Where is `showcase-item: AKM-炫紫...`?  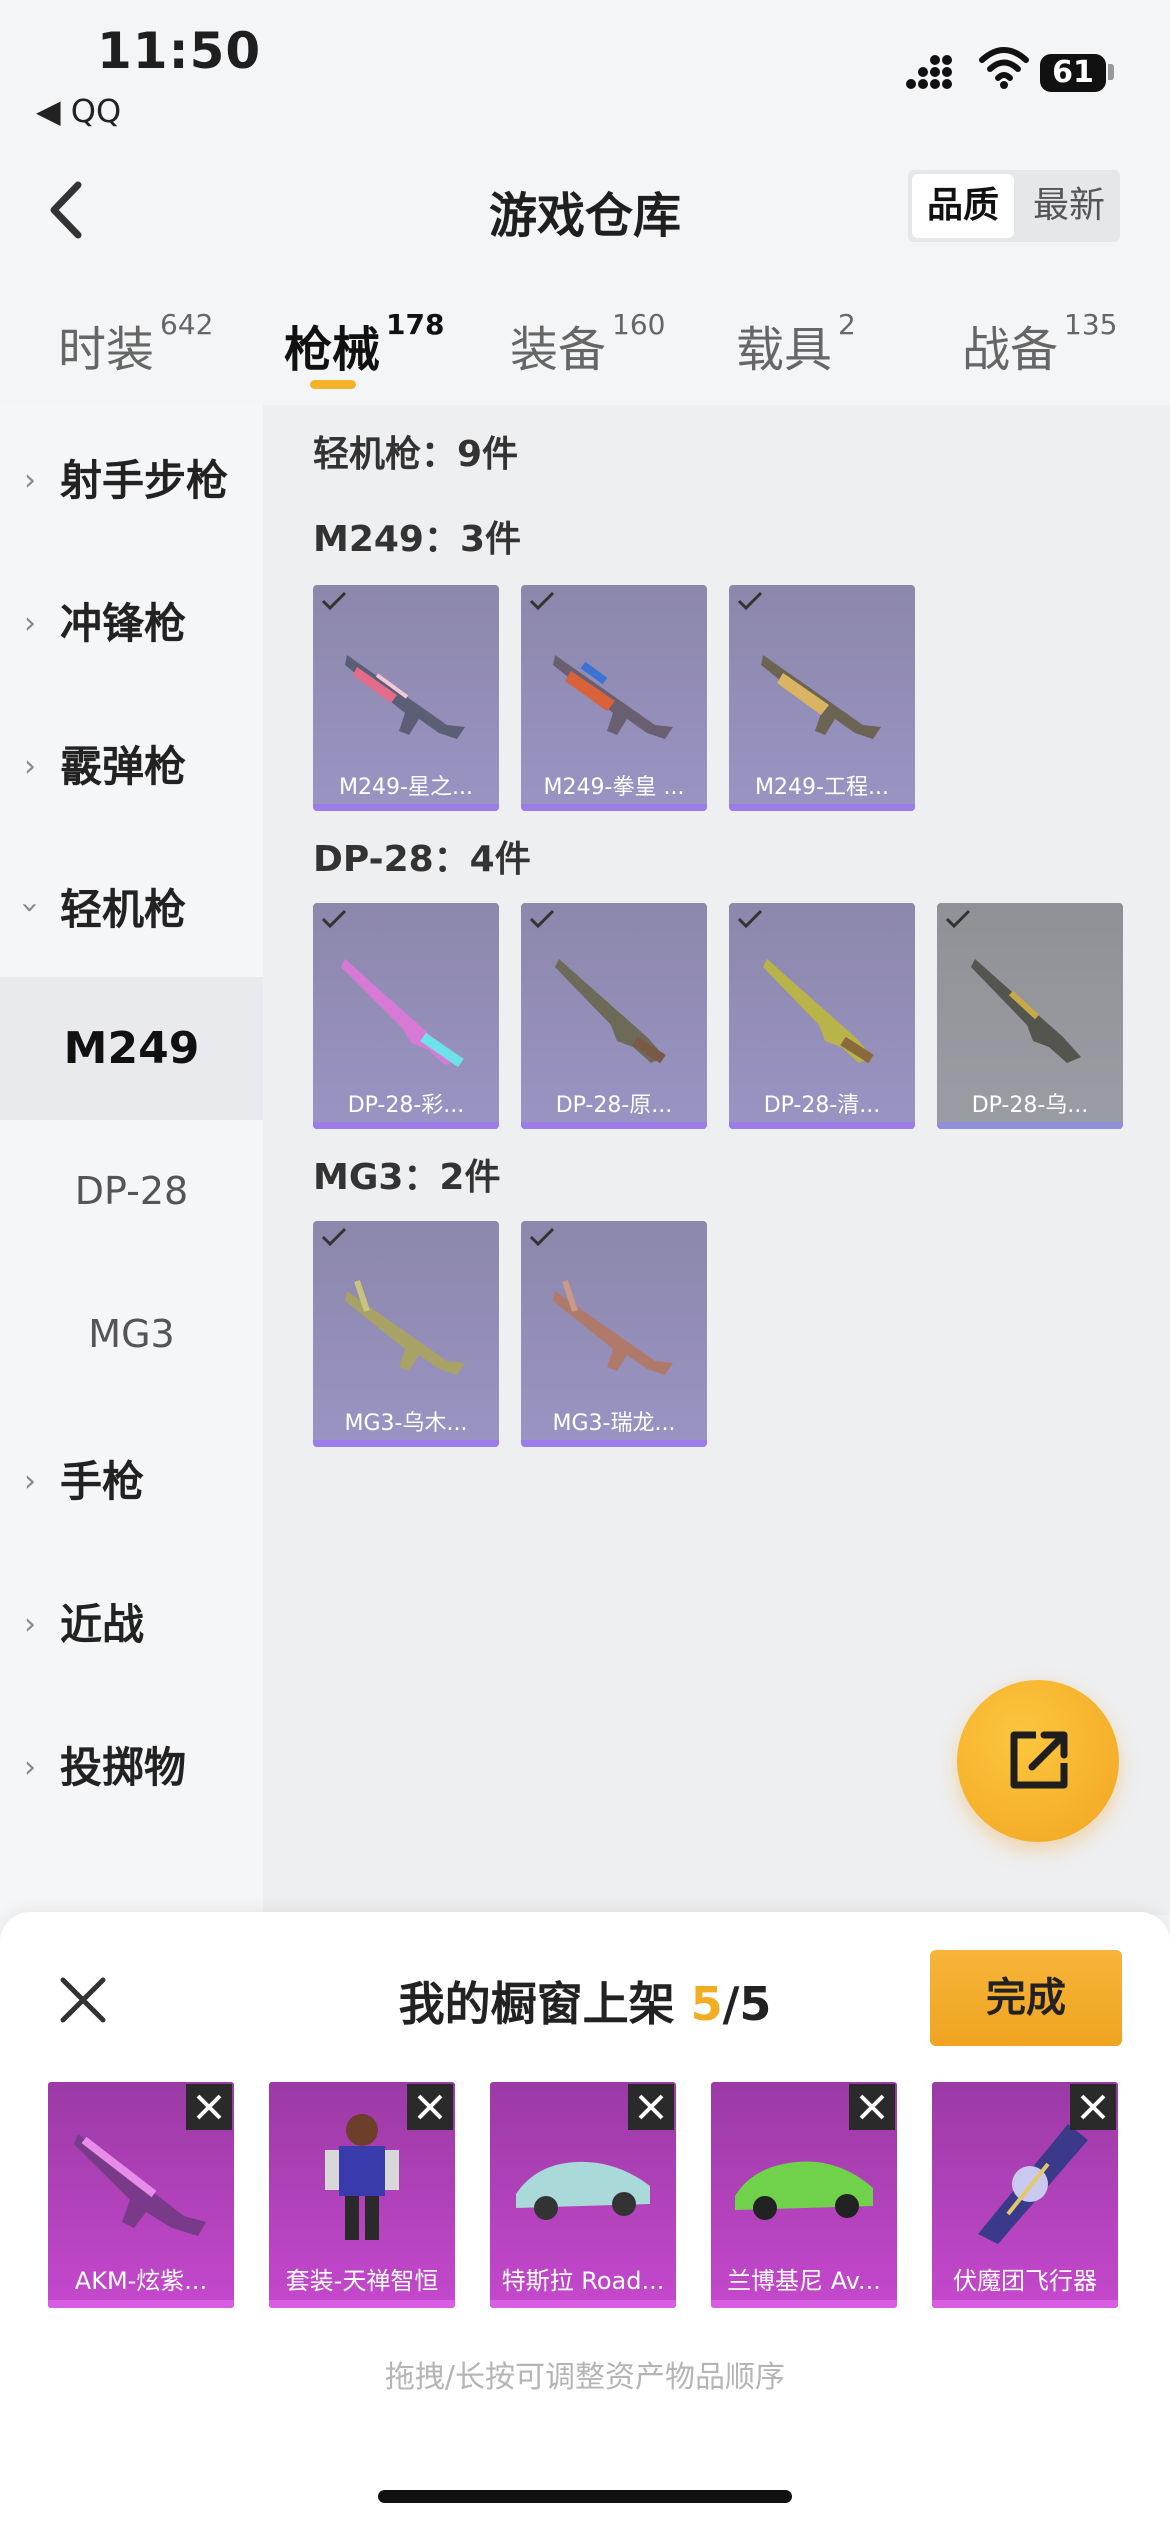 showcase-item: AKM-炫紫... is located at coordinates (141, 2195).